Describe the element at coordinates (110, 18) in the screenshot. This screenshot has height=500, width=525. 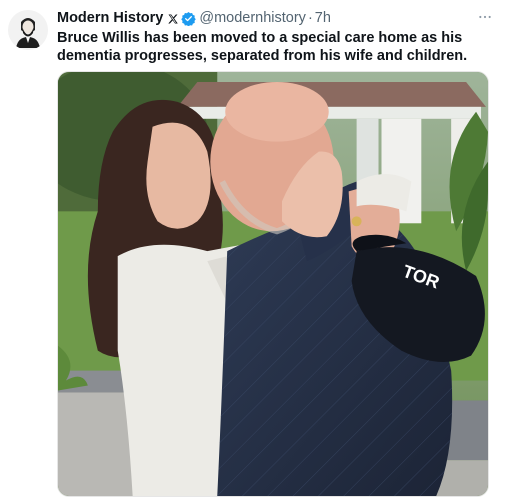
I see `author-display-name: Modern History` at that location.